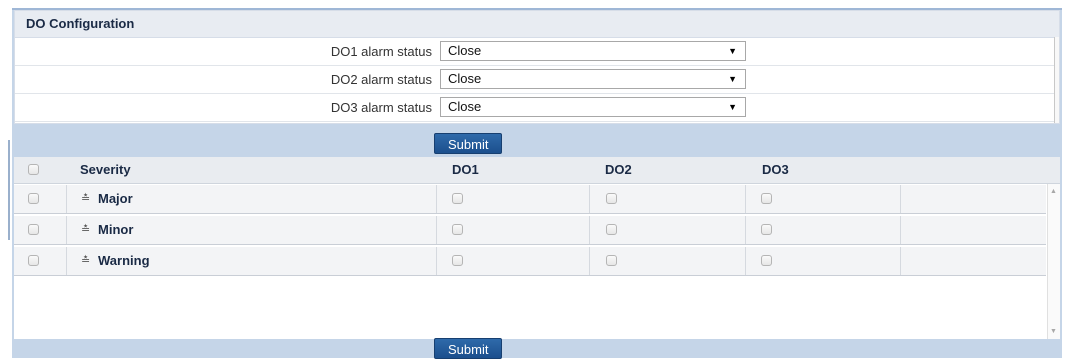 The width and height of the screenshot is (1066, 360). What do you see at coordinates (537, 24) in the screenshot?
I see `panel-title: DO Configuration` at bounding box center [537, 24].